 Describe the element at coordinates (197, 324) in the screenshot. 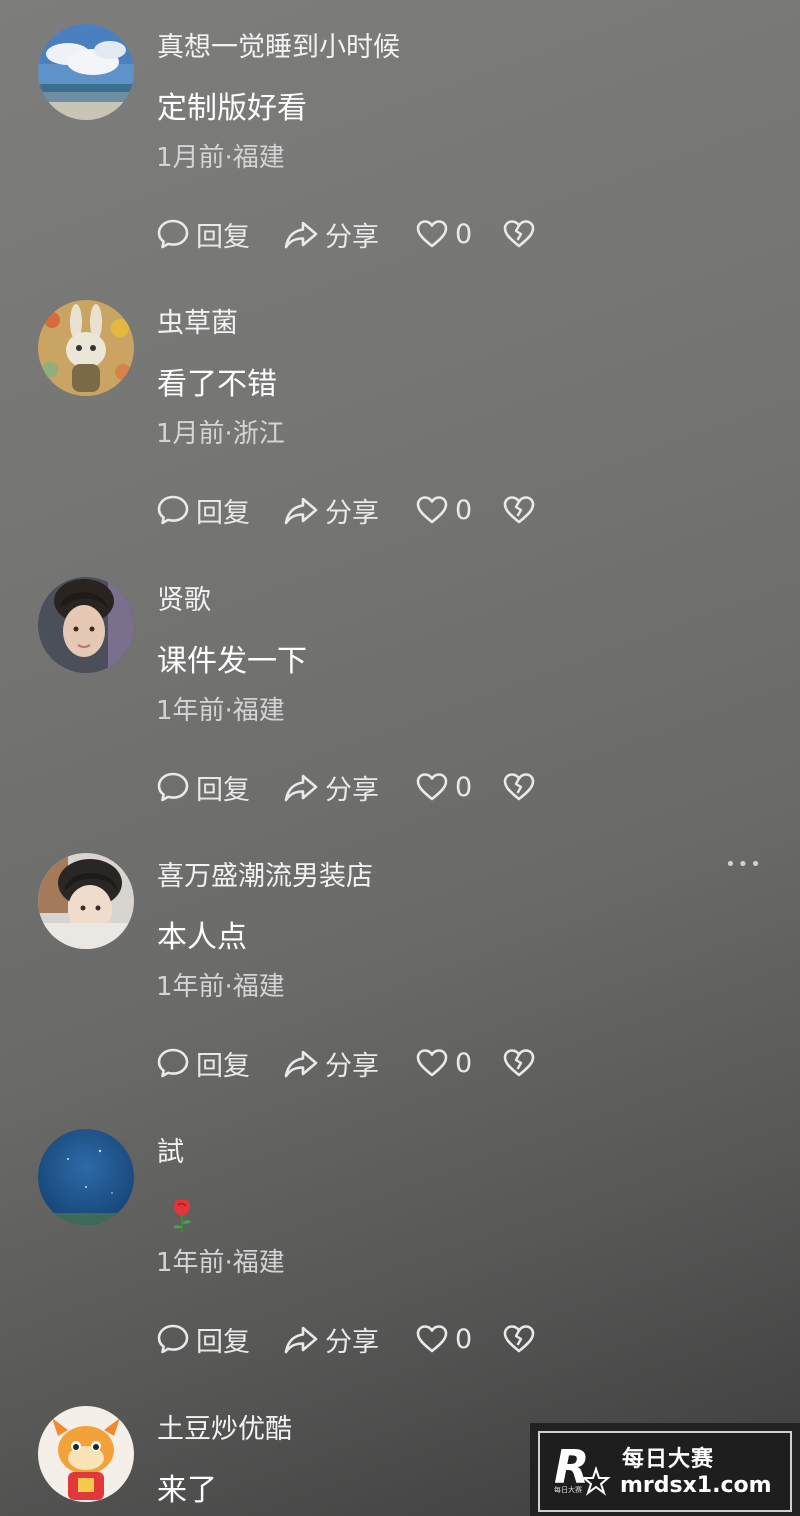

I see `comment-username: 虫草菌` at that location.